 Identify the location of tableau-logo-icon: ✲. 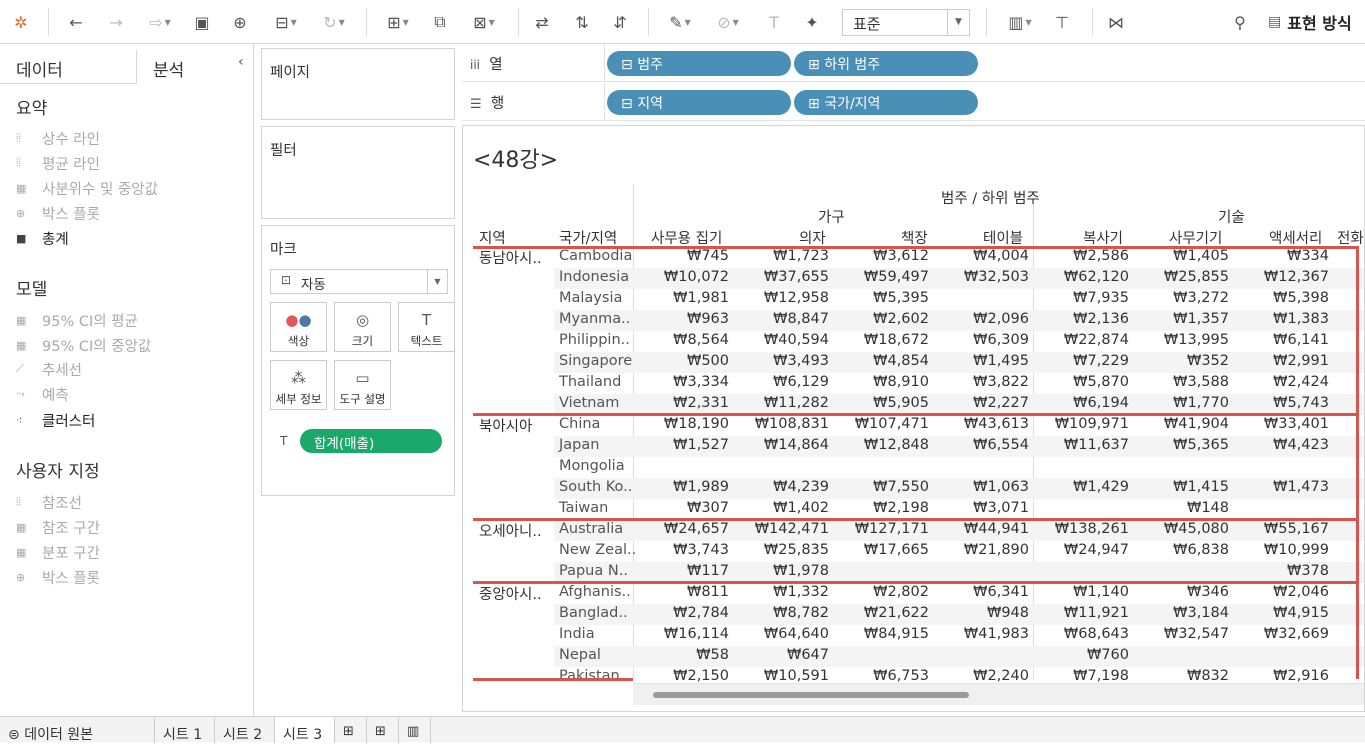
(21, 22).